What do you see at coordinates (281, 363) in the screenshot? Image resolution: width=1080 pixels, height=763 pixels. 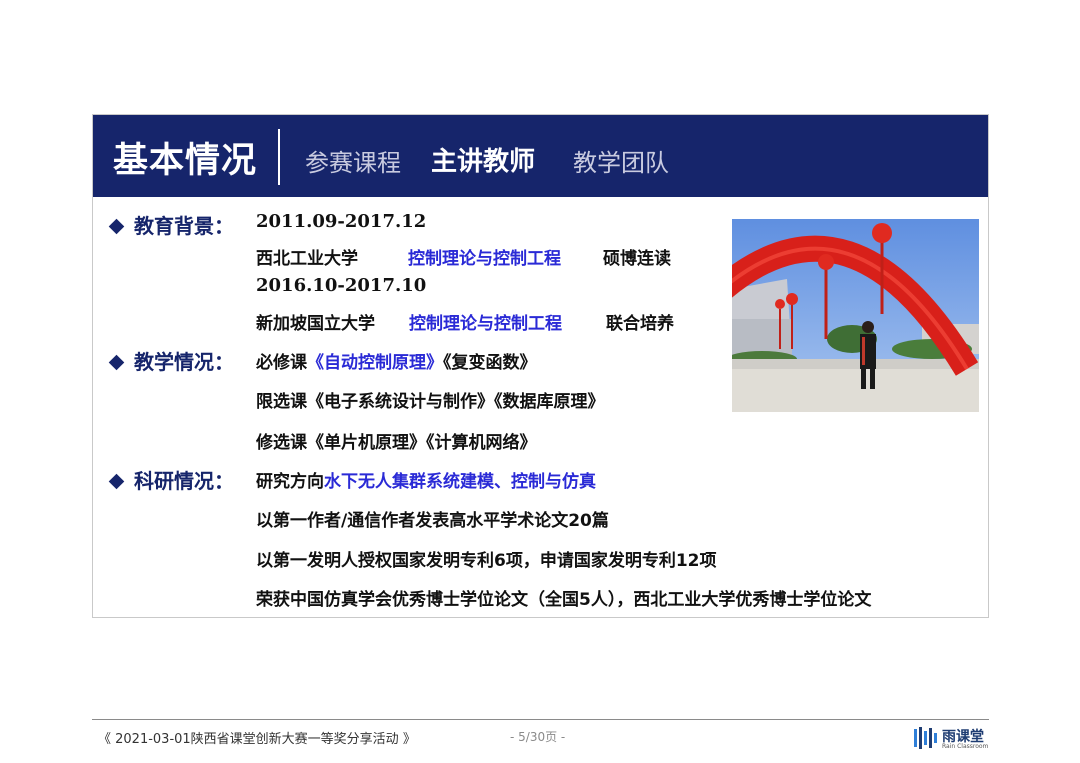 I see `required-prefix: 必修课` at bounding box center [281, 363].